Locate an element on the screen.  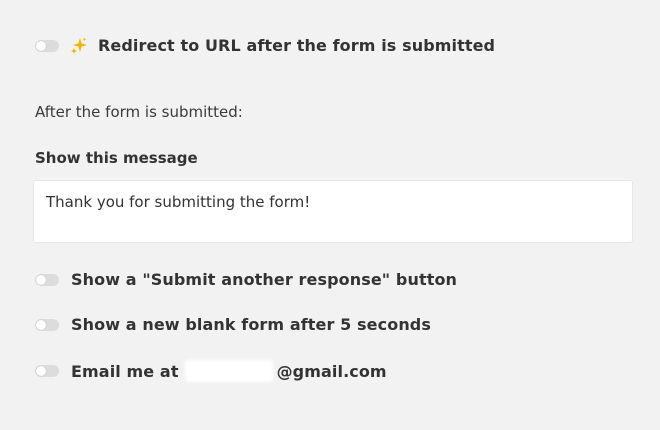
redirect-url-toggle is located at coordinates (47, 45).